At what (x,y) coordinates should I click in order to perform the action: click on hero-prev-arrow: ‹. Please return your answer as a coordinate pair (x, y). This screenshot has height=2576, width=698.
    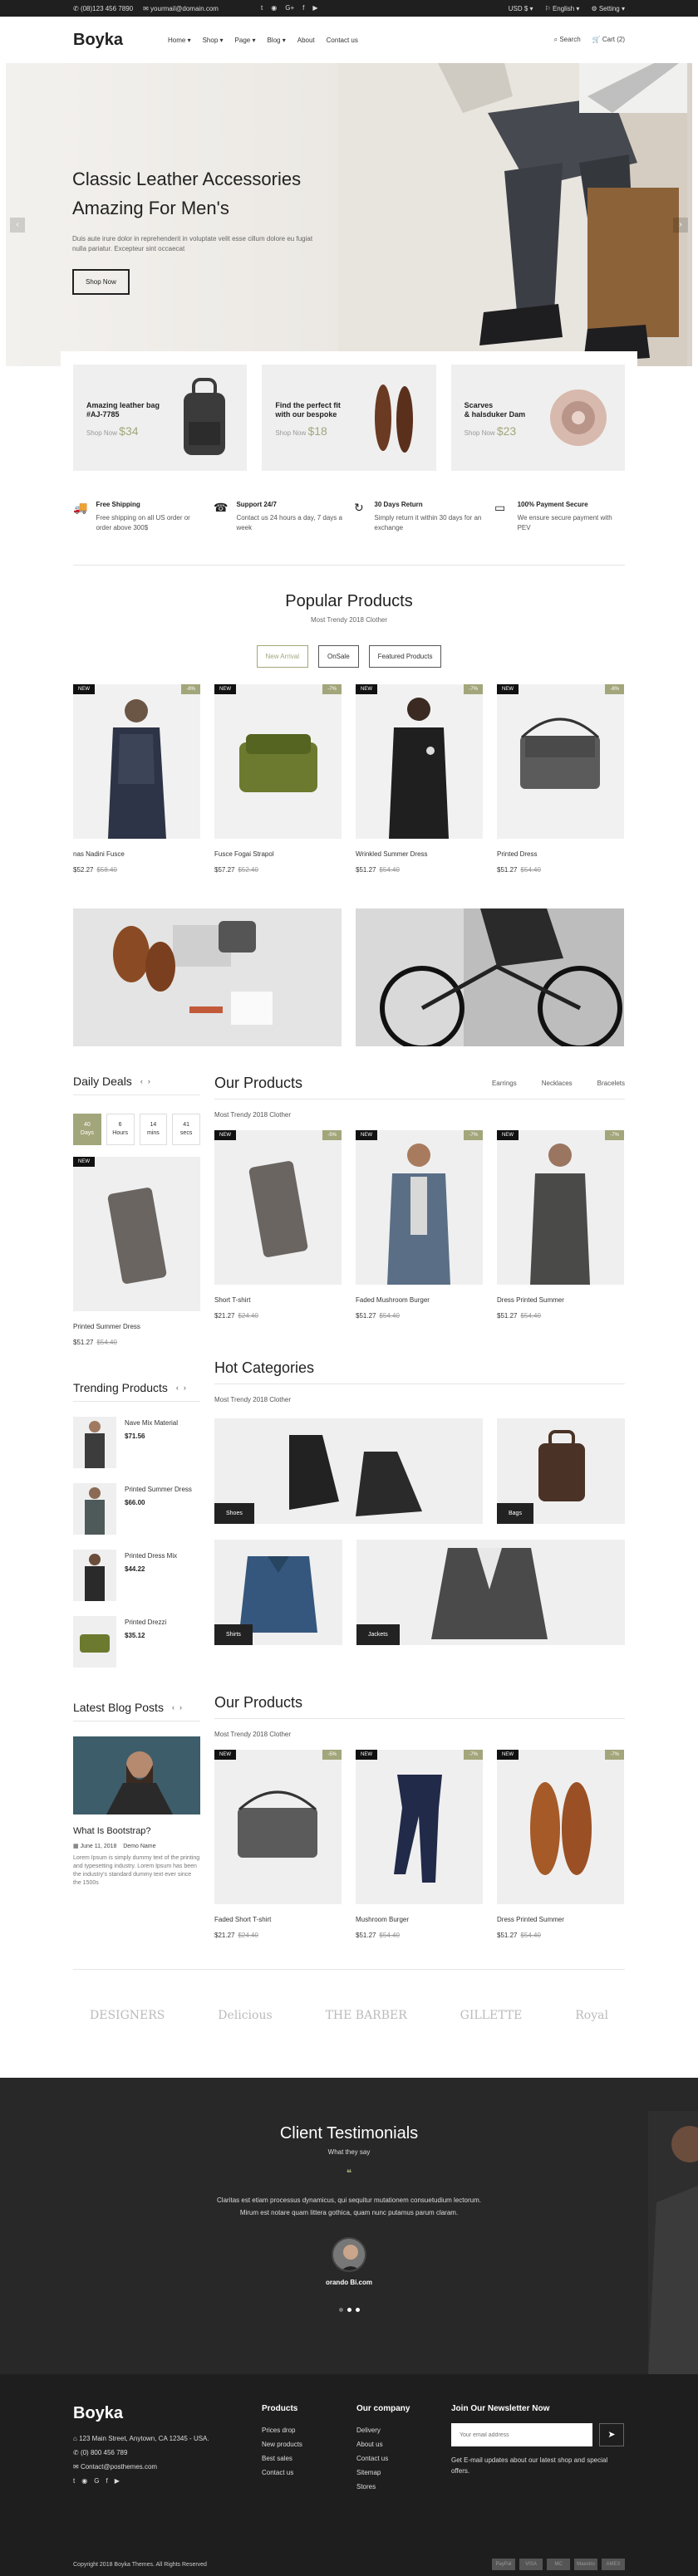
    Looking at the image, I should click on (17, 225).